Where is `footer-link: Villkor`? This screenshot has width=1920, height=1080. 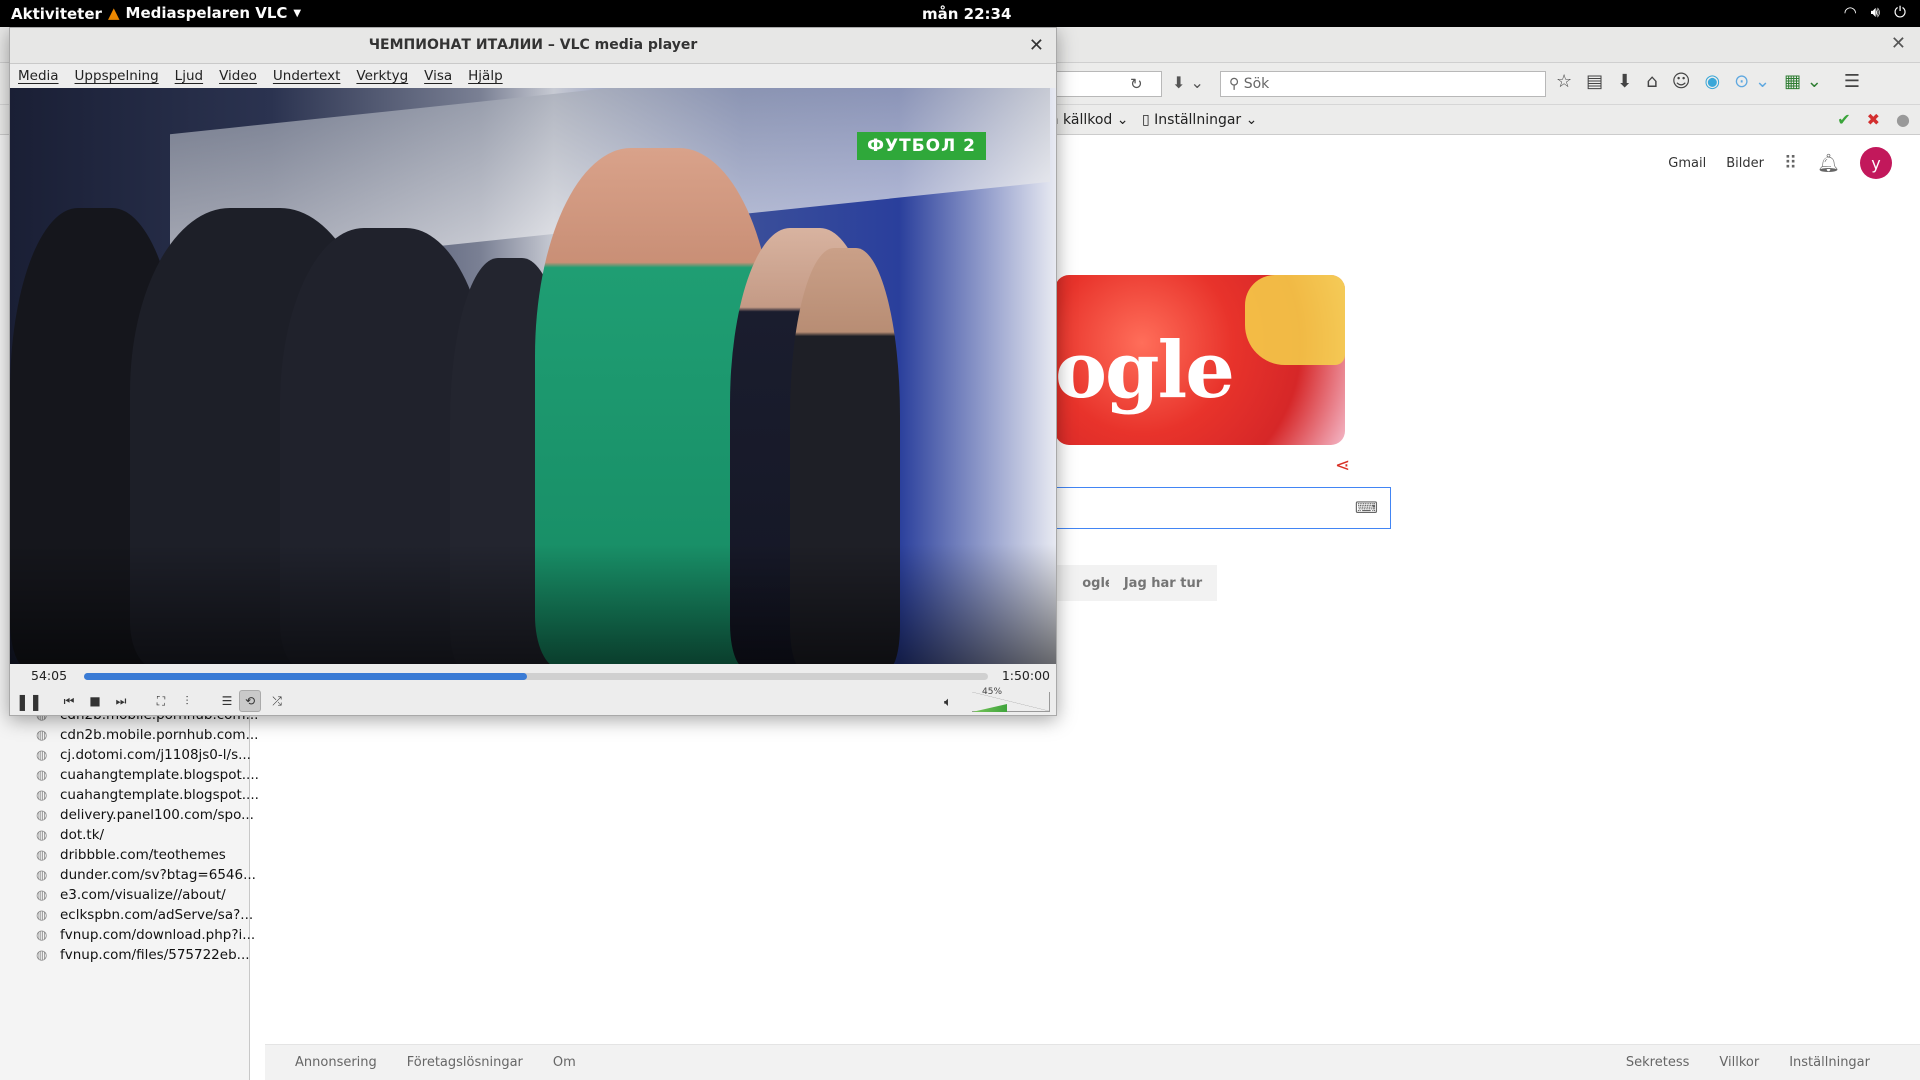 footer-link: Villkor is located at coordinates (1739, 1062).